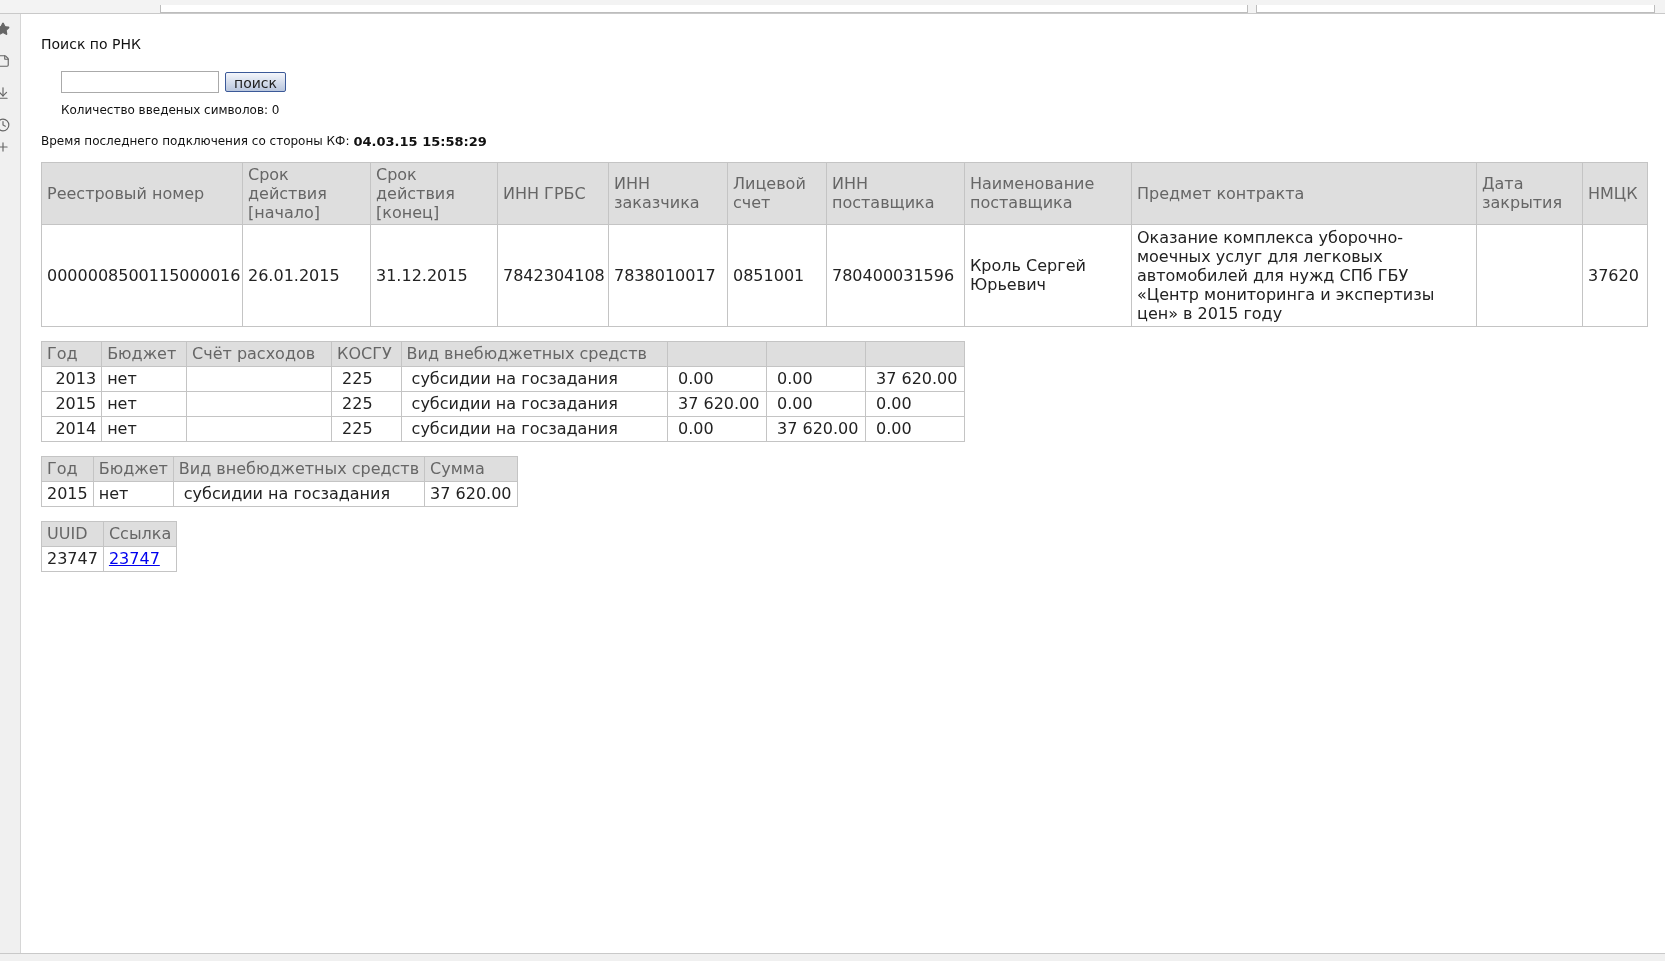 The height and width of the screenshot is (961, 1665). Describe the element at coordinates (72, 533) in the screenshot. I see `column-header: UUID` at that location.